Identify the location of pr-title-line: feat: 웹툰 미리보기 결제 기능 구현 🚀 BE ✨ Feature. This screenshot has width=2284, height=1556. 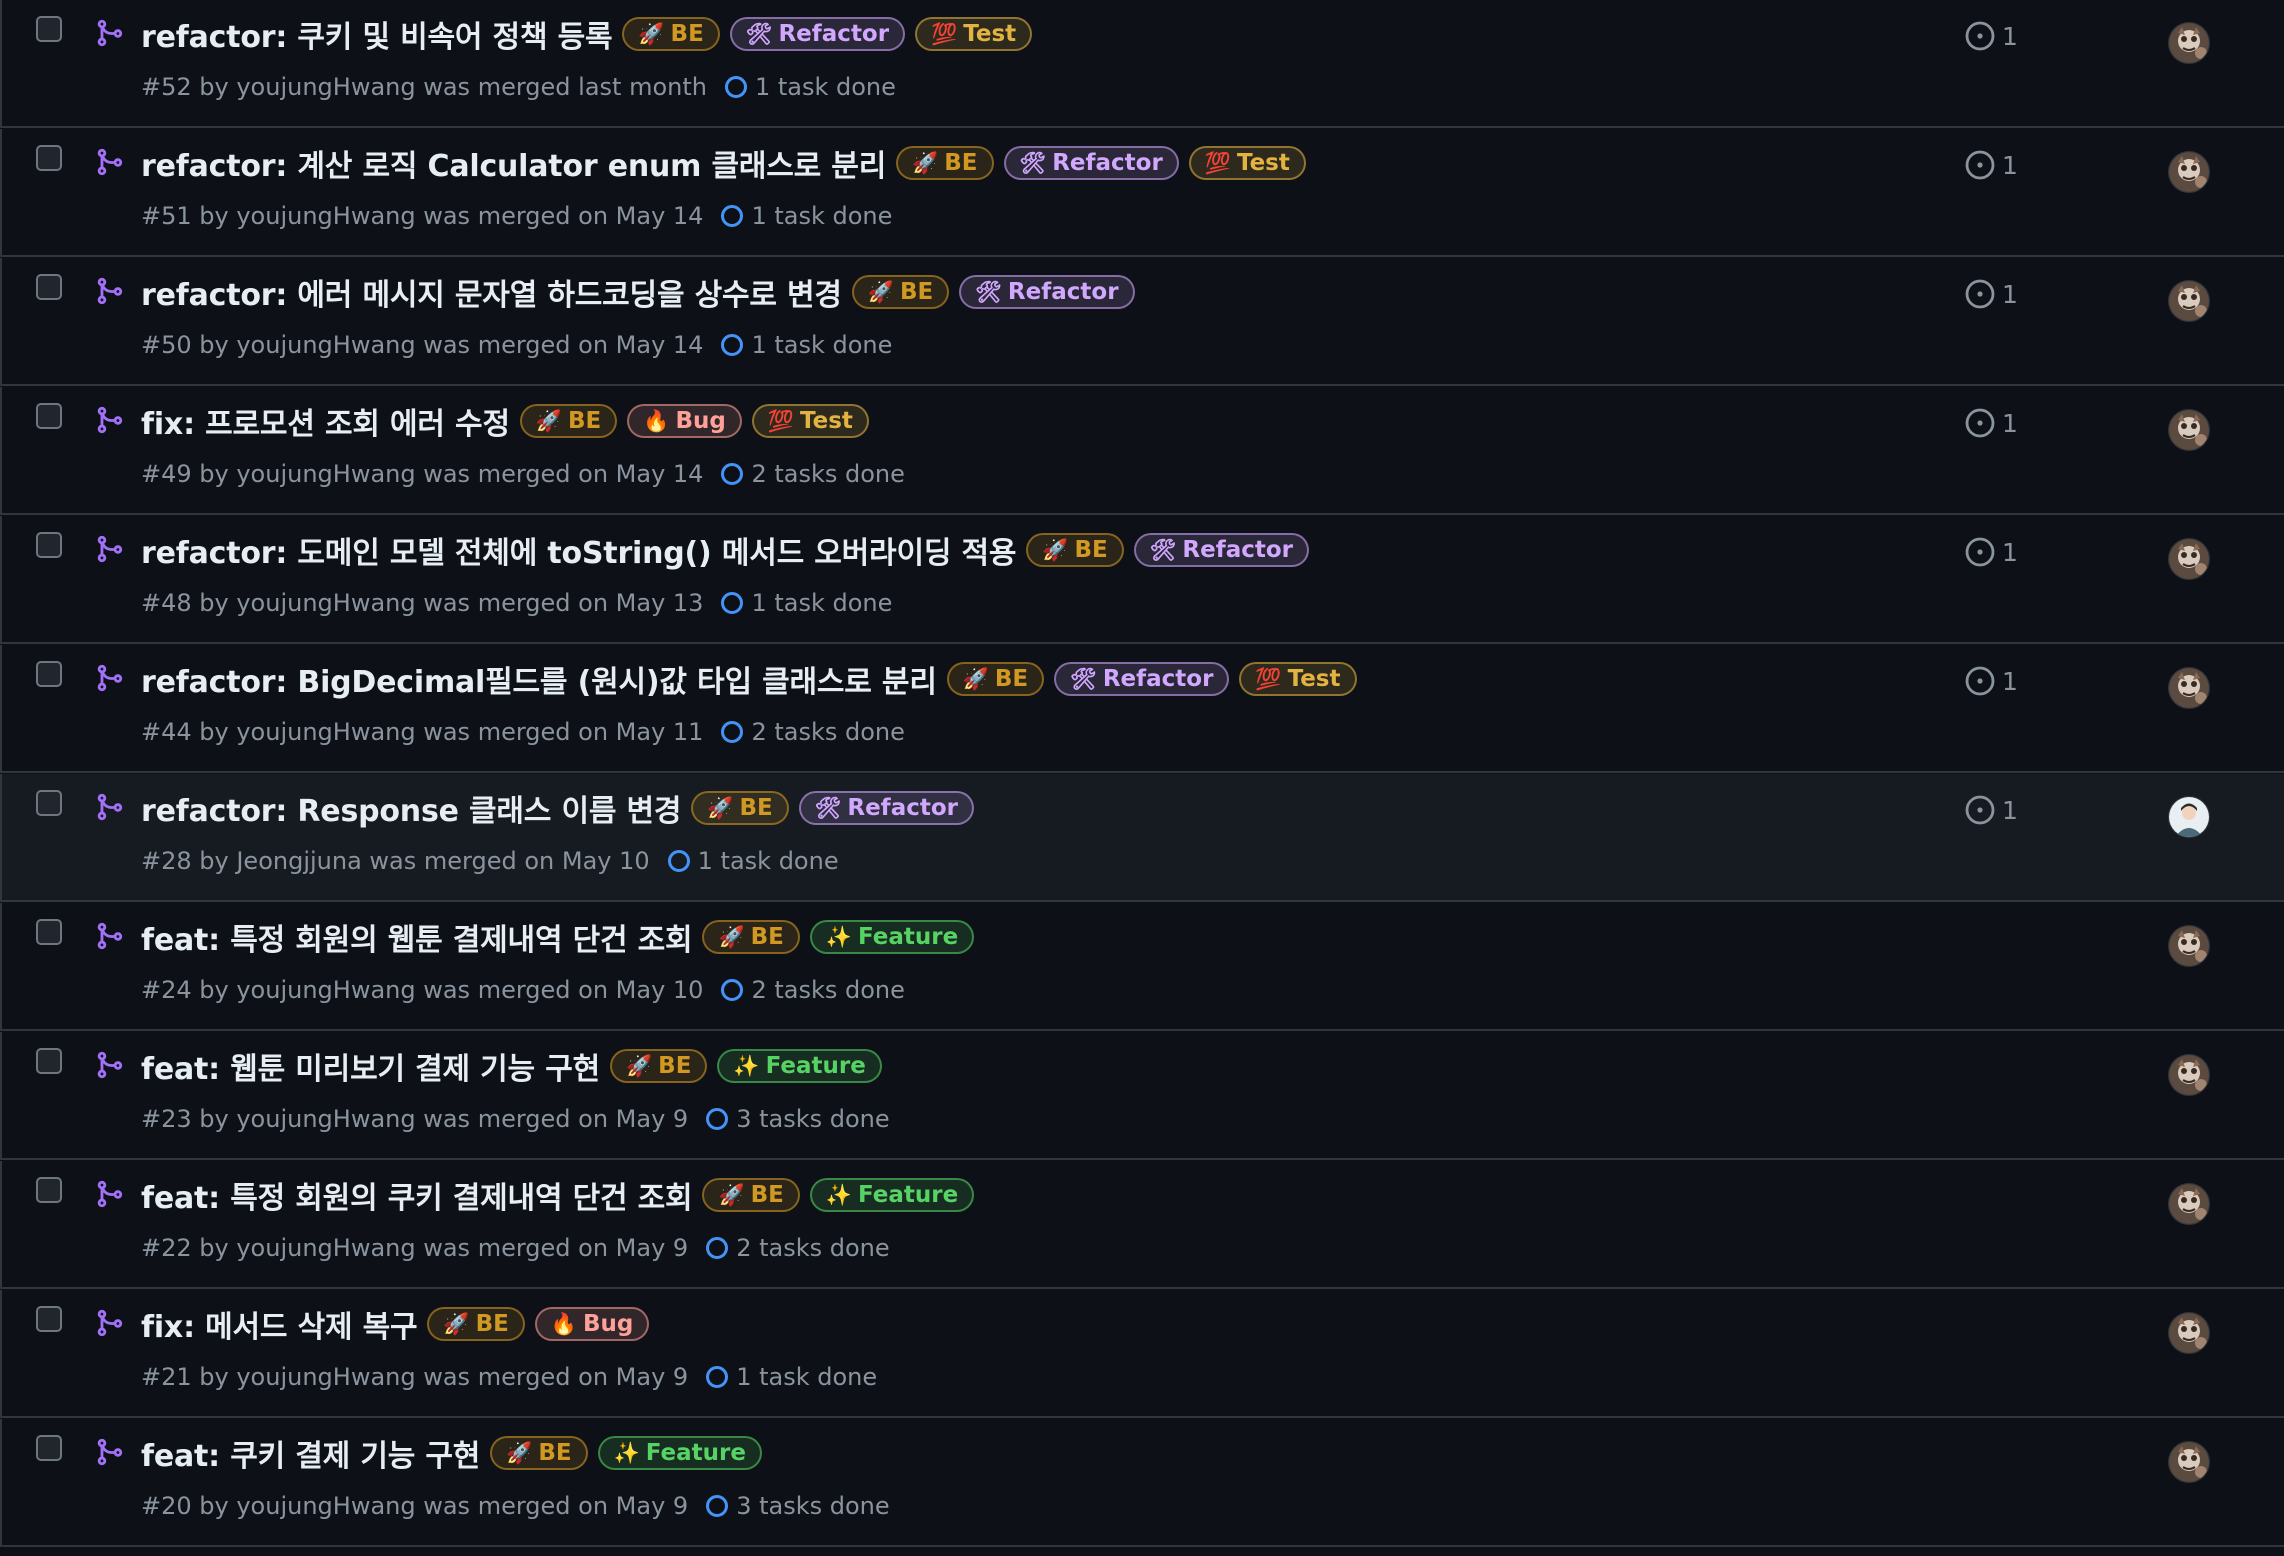
(511, 1066).